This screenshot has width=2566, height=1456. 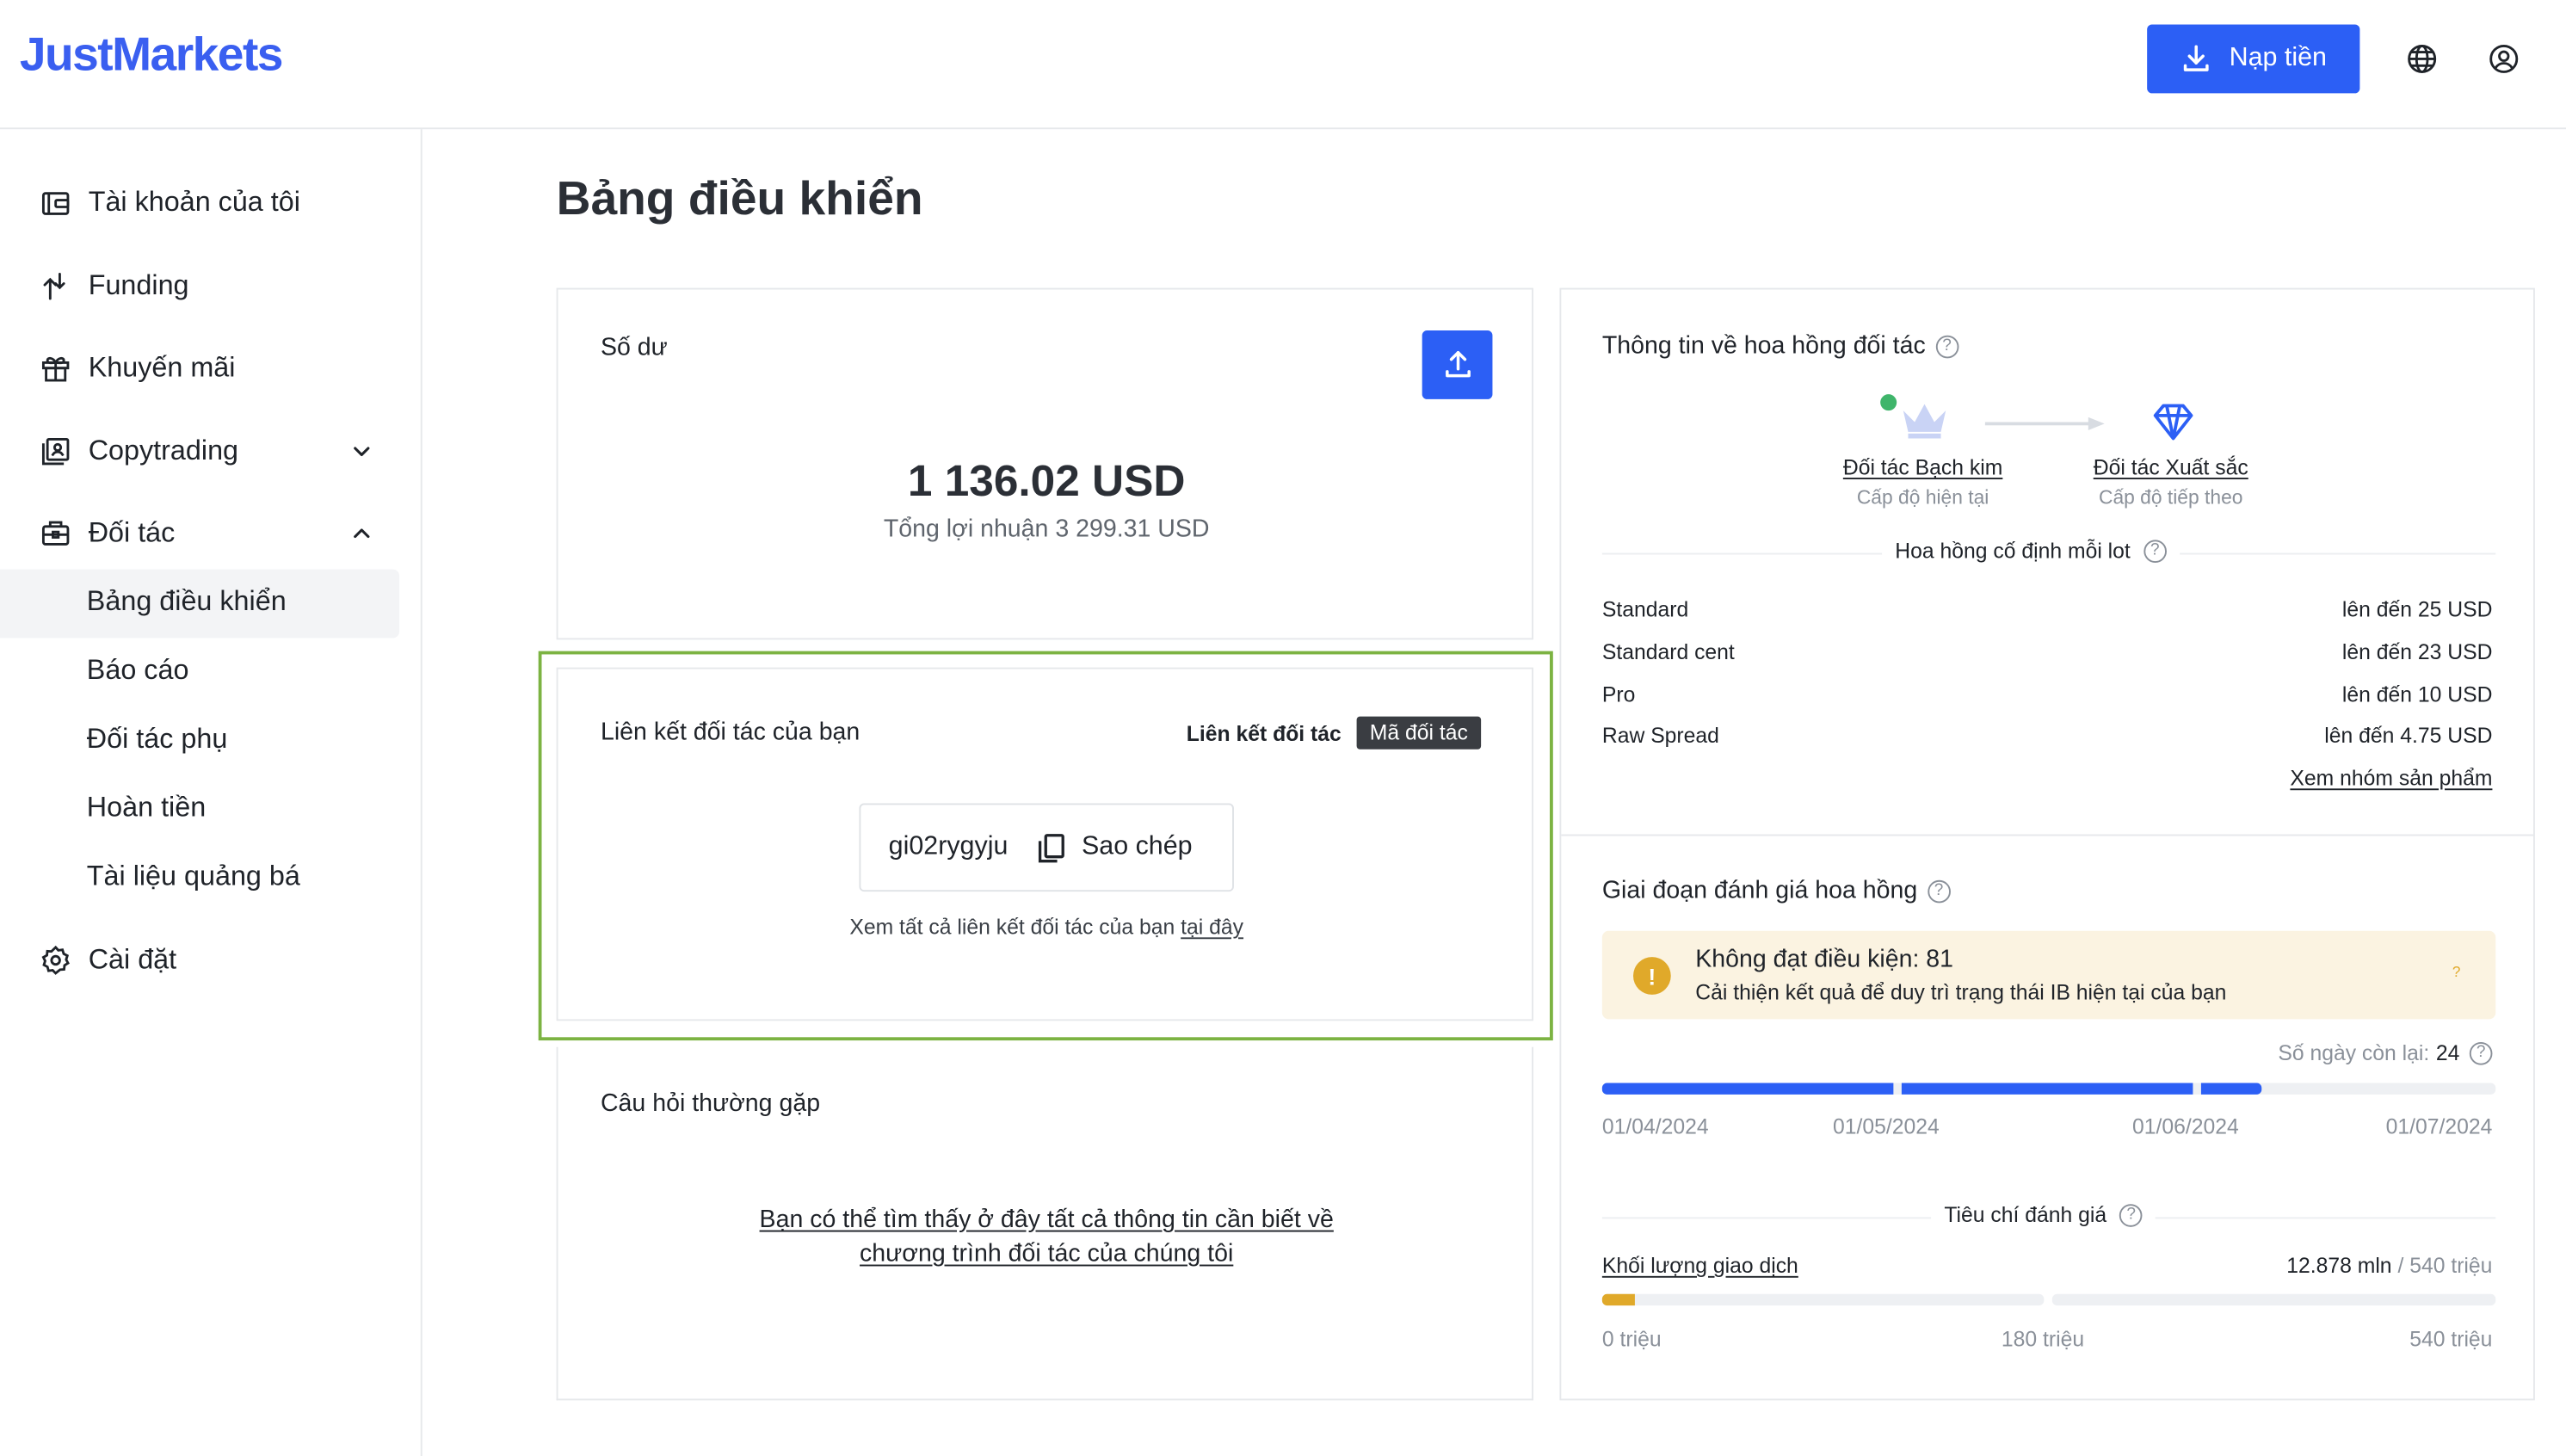 What do you see at coordinates (55, 452) in the screenshot?
I see `copytrading-icon` at bounding box center [55, 452].